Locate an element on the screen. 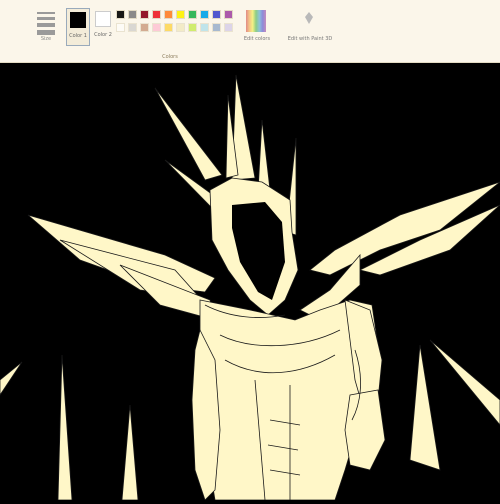  color1-swatch is located at coordinates (78, 20).